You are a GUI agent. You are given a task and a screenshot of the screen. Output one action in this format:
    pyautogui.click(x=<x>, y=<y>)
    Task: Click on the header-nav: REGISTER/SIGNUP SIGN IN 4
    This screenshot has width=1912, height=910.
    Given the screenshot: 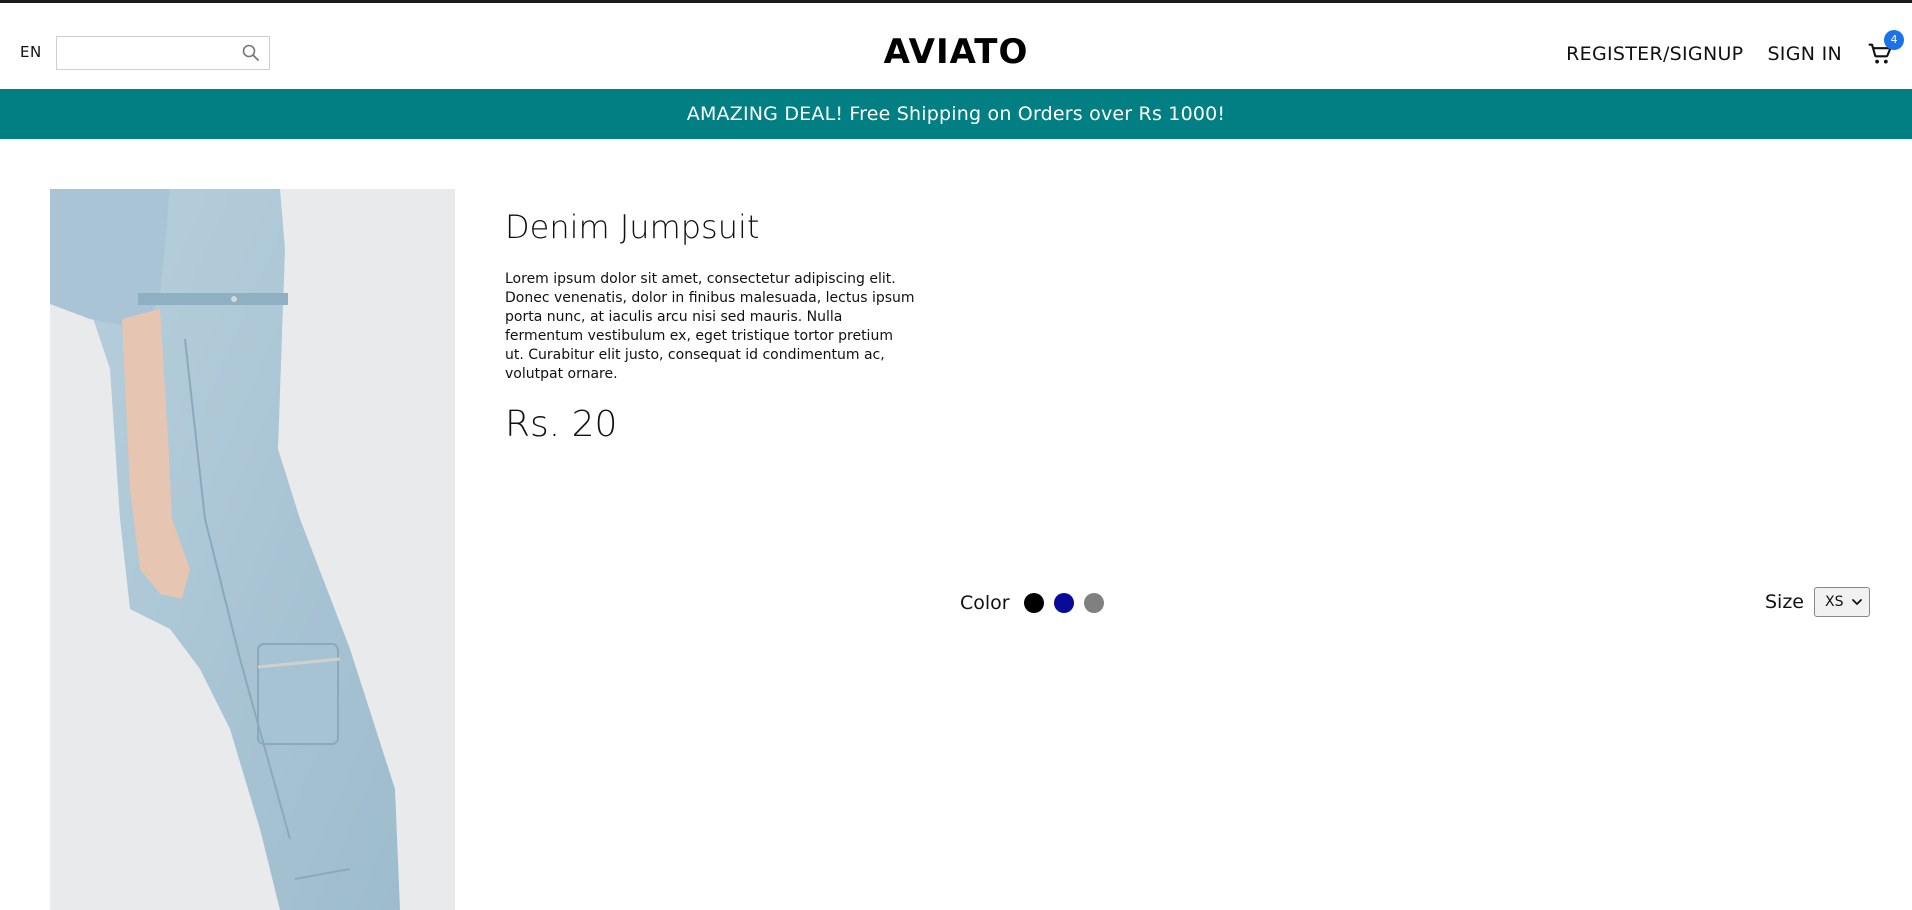 What is the action you would take?
    pyautogui.click(x=1735, y=50)
    